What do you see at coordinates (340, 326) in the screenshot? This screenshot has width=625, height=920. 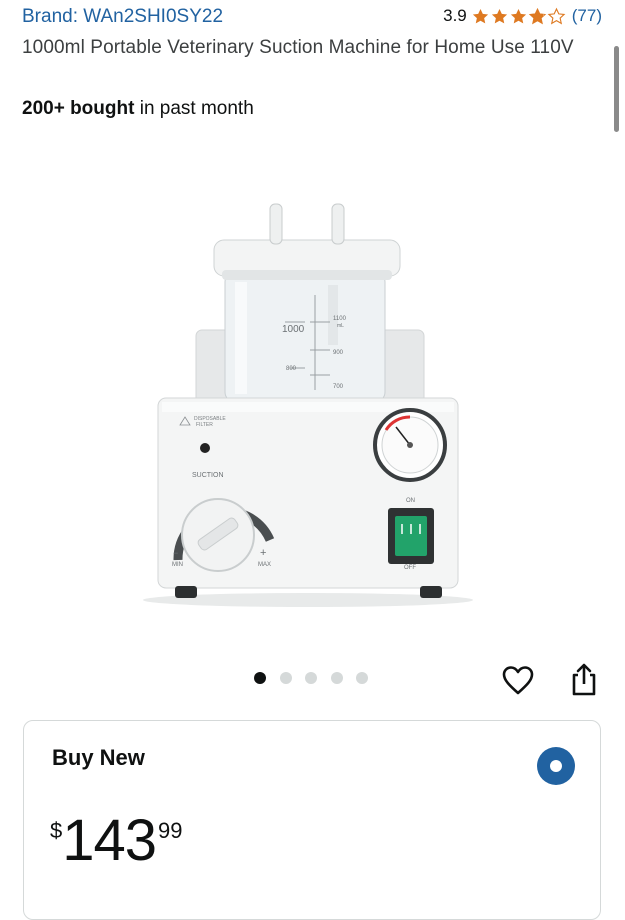 I see `tick-ml: mL` at bounding box center [340, 326].